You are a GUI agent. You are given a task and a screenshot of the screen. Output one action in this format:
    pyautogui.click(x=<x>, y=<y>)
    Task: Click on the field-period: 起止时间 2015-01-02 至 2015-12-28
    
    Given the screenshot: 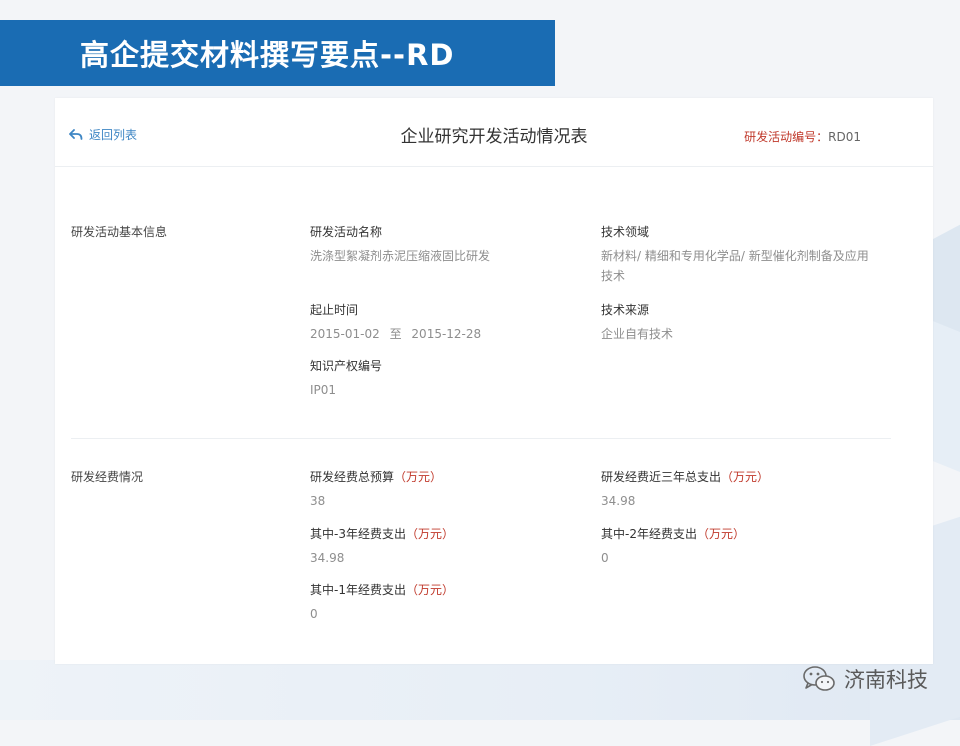 What is the action you would take?
    pyautogui.click(x=445, y=323)
    